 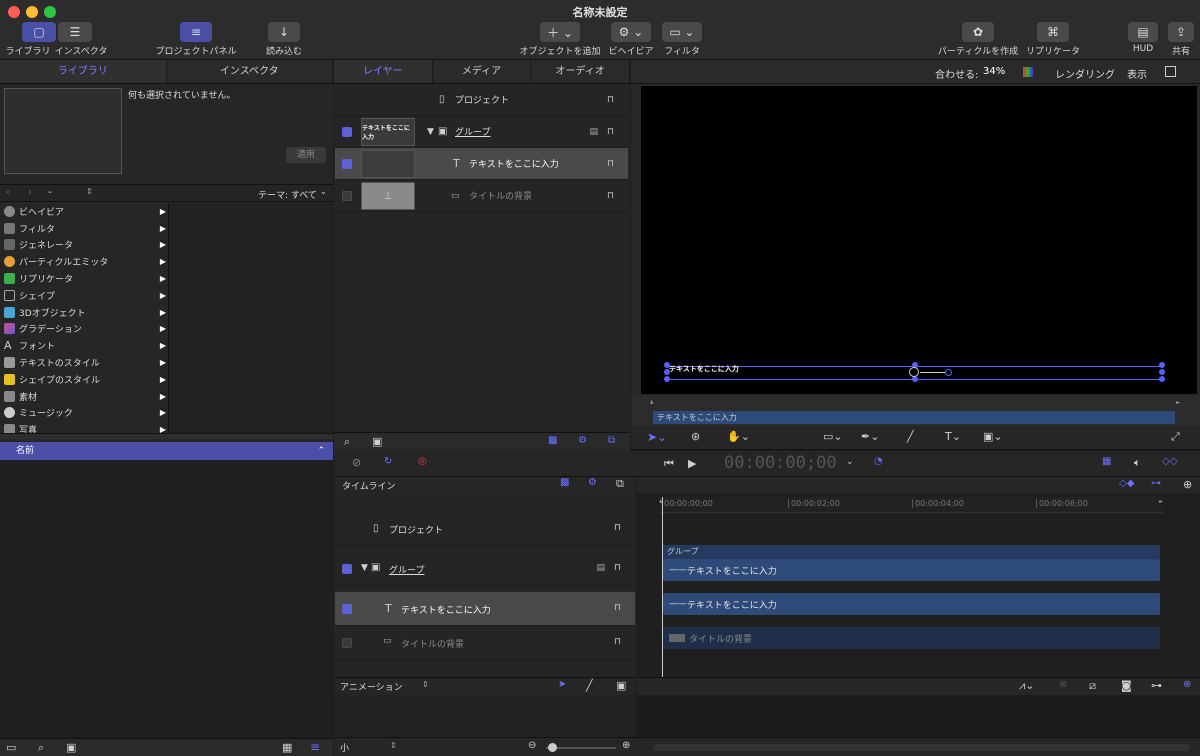 What do you see at coordinates (878, 461) in the screenshot?
I see `playback-speed-icon: ◔` at bounding box center [878, 461].